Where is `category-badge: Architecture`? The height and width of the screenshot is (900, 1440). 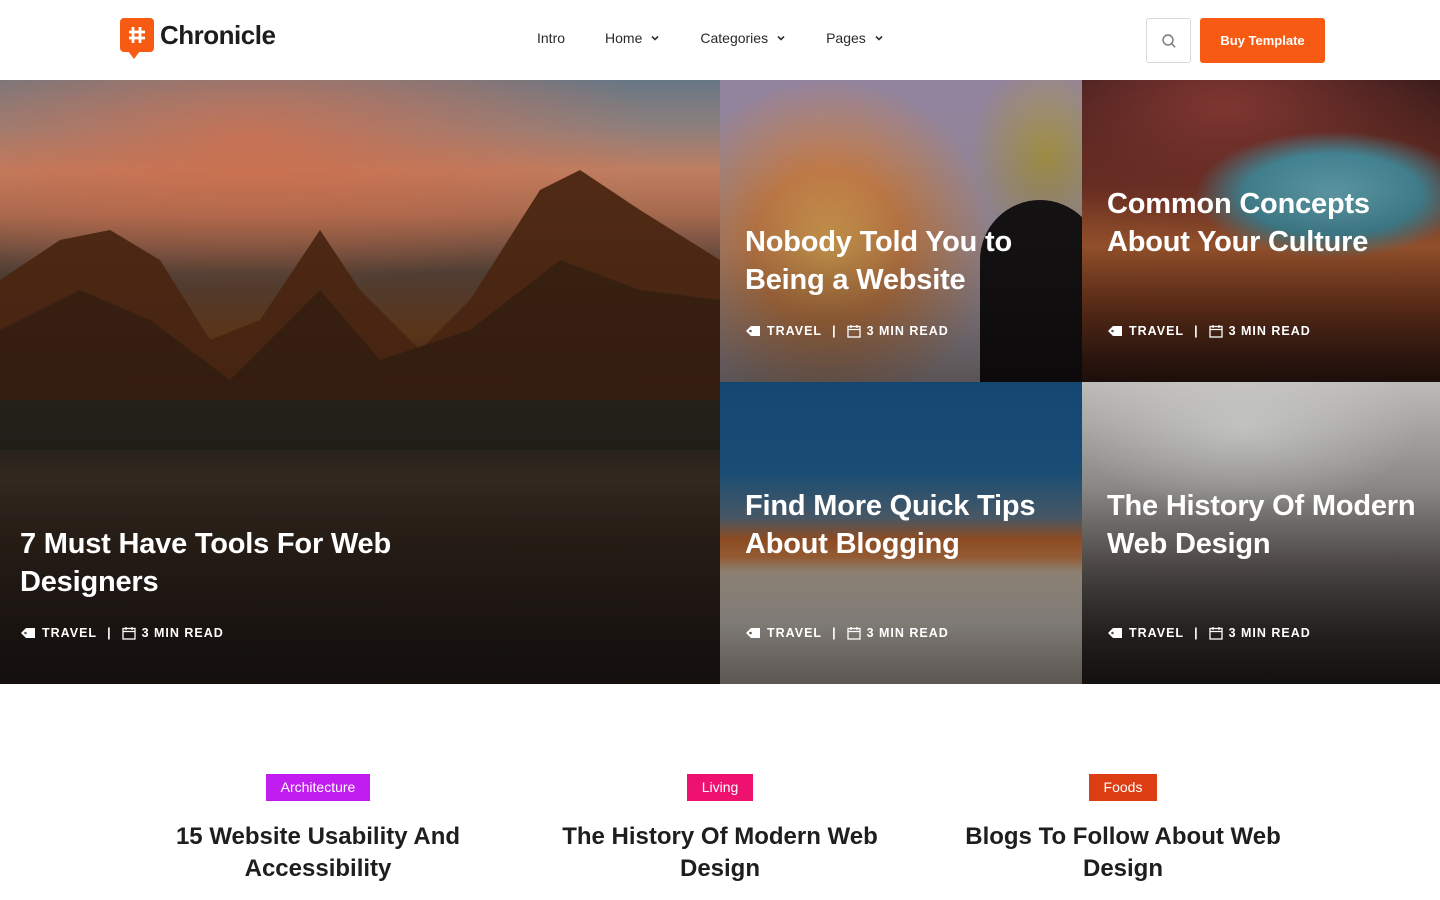 category-badge: Architecture is located at coordinates (318, 787).